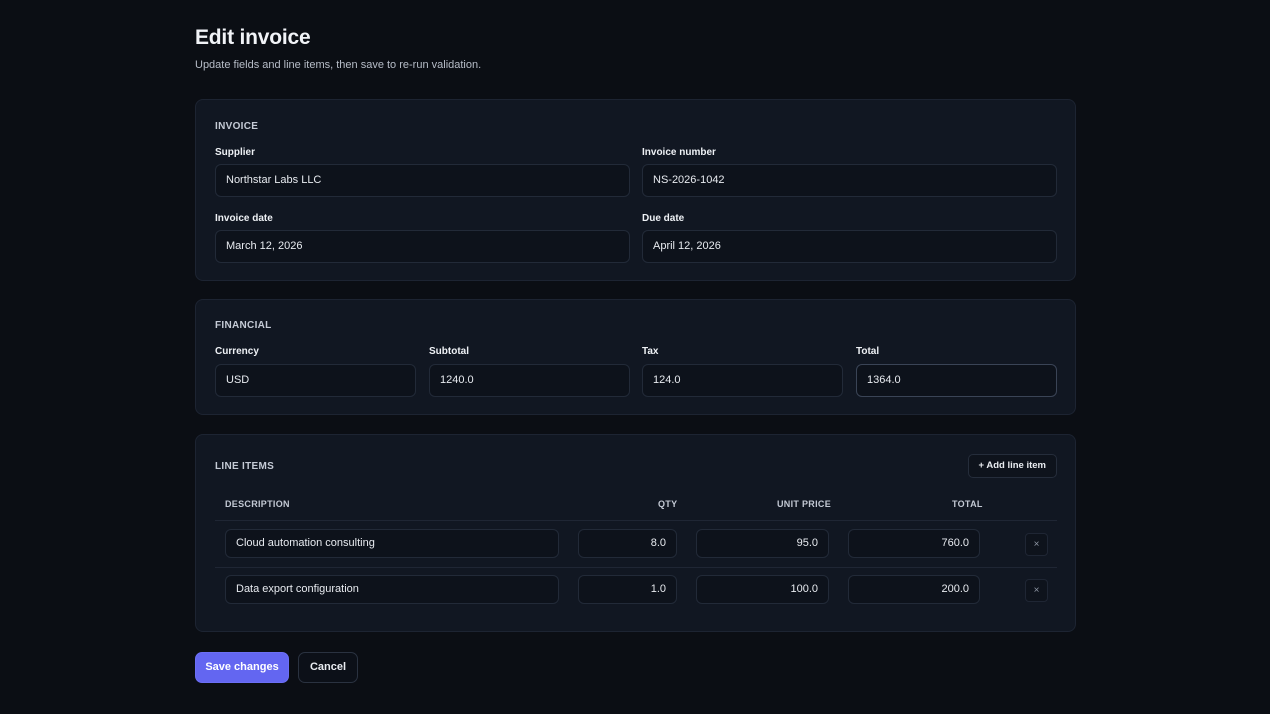 This screenshot has width=1270, height=714. Describe the element at coordinates (967, 504) in the screenshot. I see `column-header-total: TOTAL` at that location.